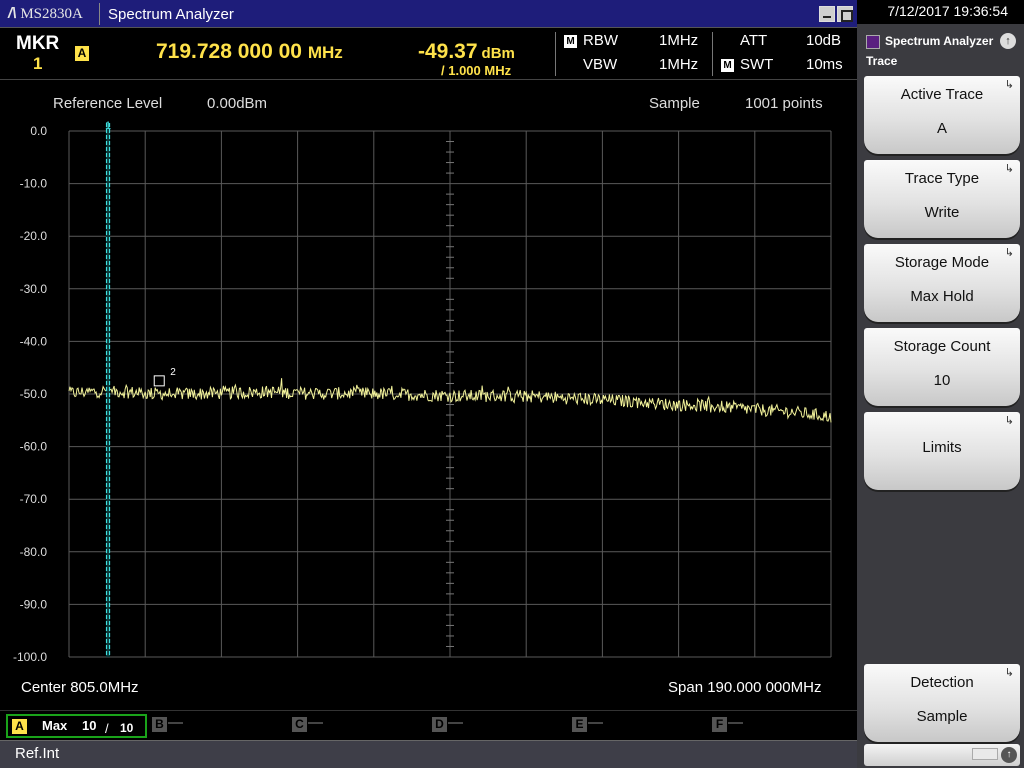 The image size is (1024, 768). What do you see at coordinates (34, 184) in the screenshot?
I see `y-tick-label: -10.0` at bounding box center [34, 184].